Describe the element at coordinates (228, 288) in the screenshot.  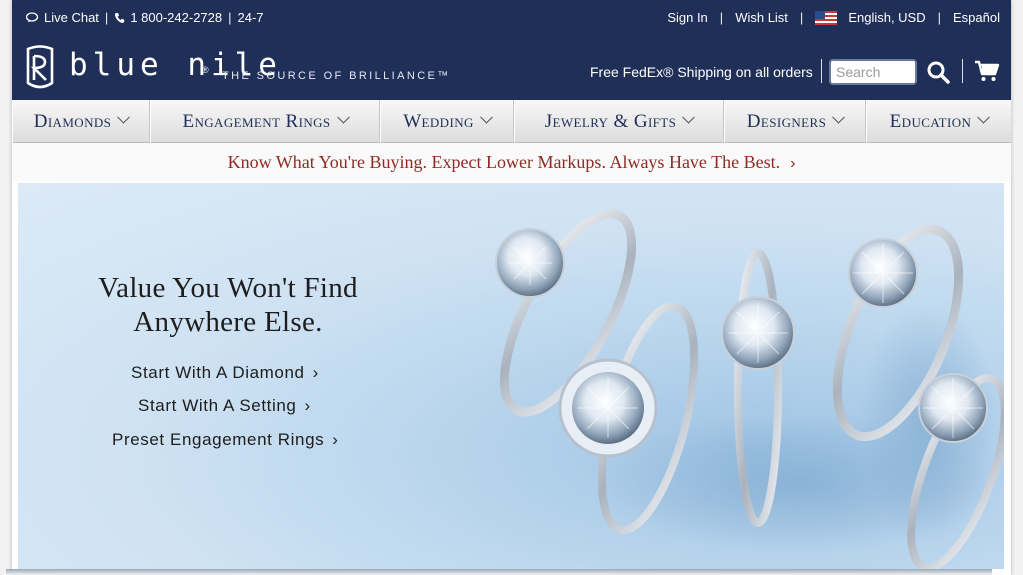
I see `hero-title-line: Value You Won't Find` at that location.